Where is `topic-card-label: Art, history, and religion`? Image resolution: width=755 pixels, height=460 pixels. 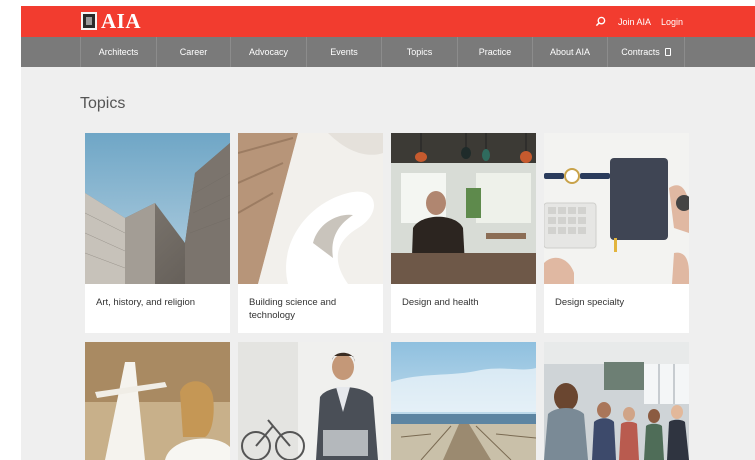
topic-card-label: Art, history, and religion is located at coordinates (146, 302).